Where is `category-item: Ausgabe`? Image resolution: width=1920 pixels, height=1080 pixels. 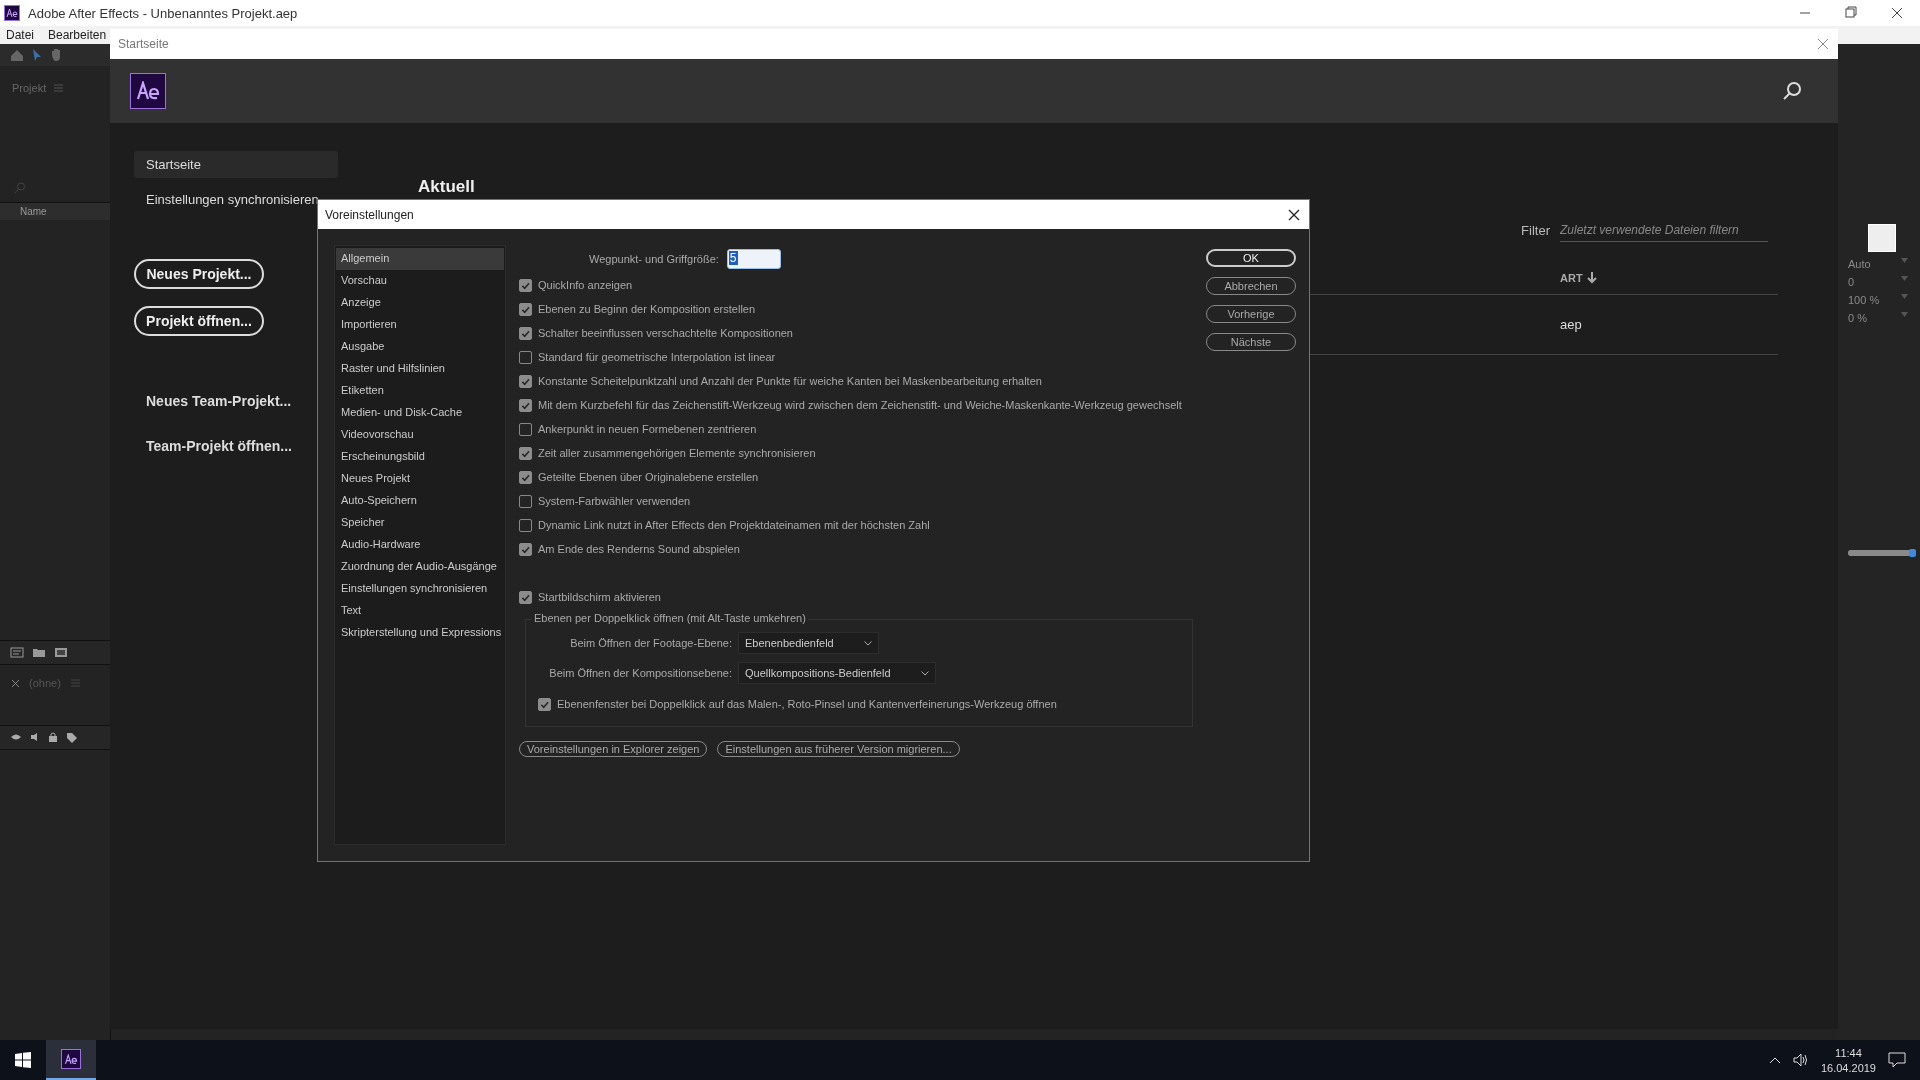 category-item: Ausgabe is located at coordinates (420, 347).